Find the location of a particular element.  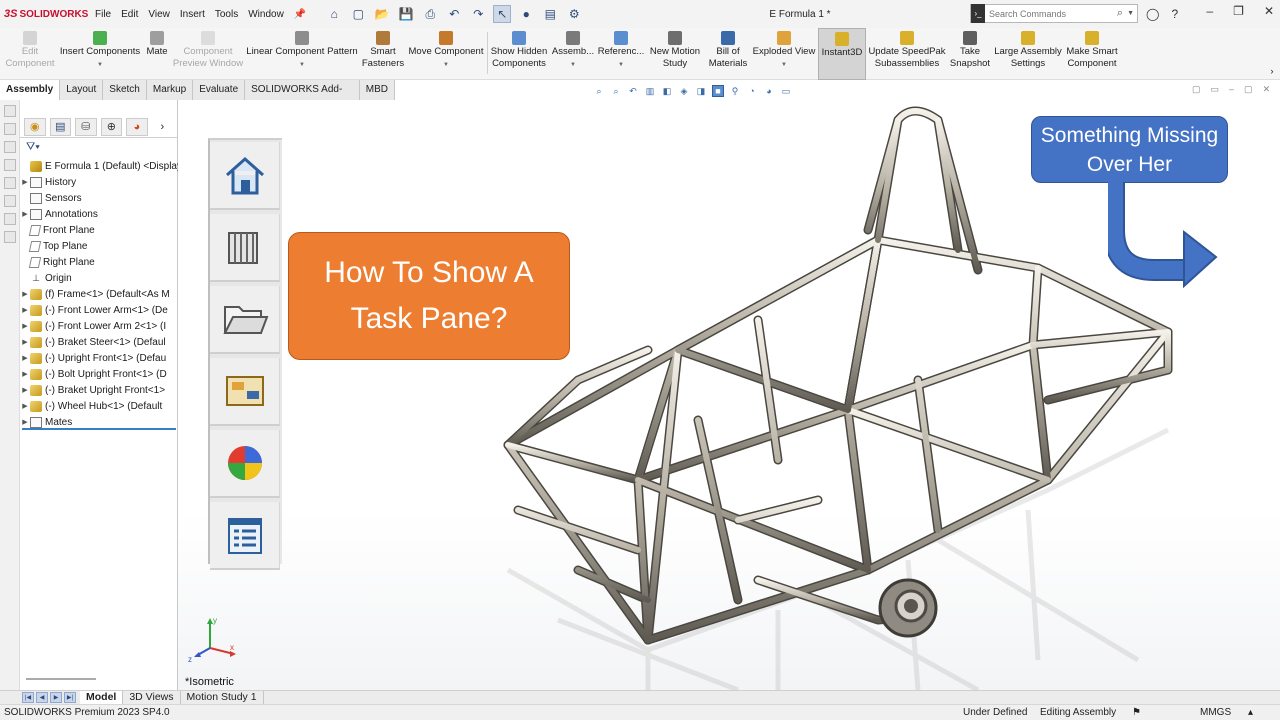

tree-item: E Formula 1 (Default) <Display is located at coordinates (99, 166).